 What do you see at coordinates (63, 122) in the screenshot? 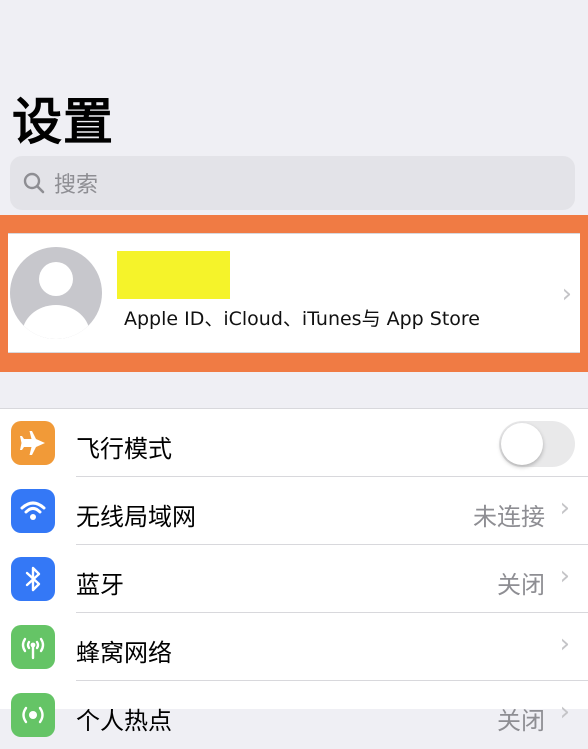
I see `page-title: 设置` at bounding box center [63, 122].